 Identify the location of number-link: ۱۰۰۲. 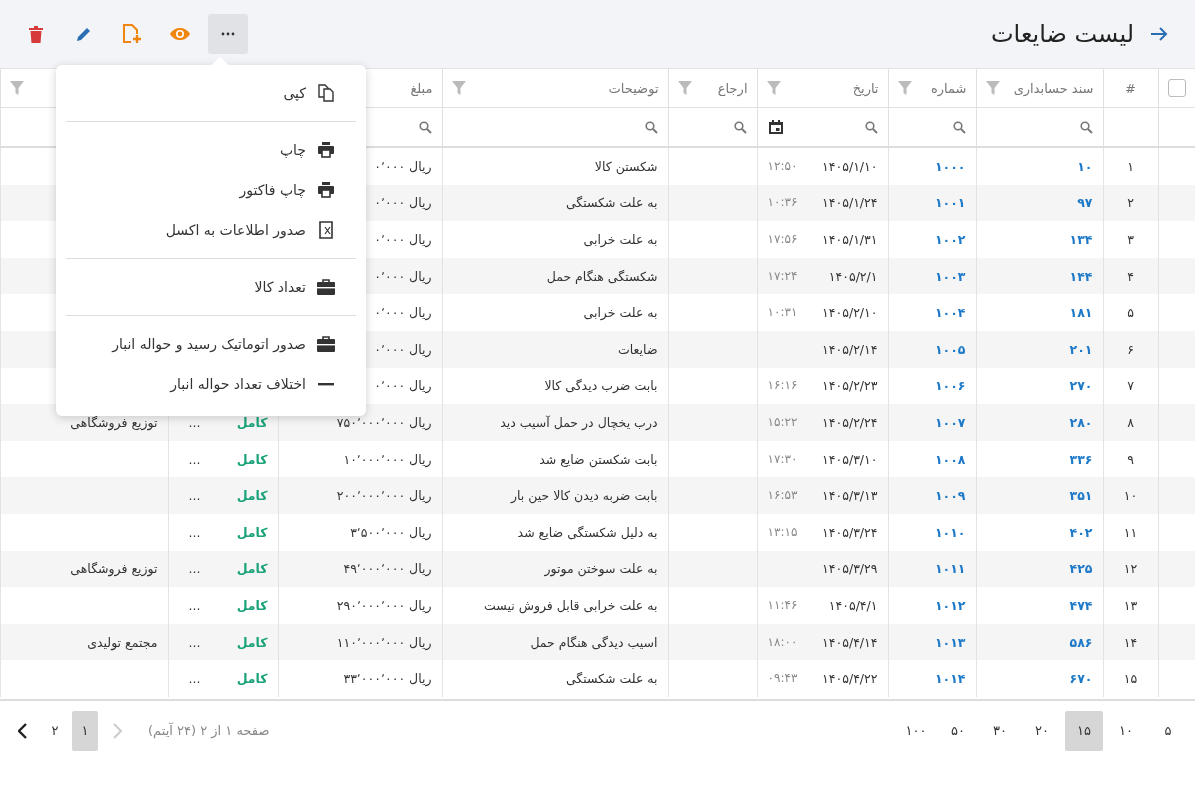
(950, 239).